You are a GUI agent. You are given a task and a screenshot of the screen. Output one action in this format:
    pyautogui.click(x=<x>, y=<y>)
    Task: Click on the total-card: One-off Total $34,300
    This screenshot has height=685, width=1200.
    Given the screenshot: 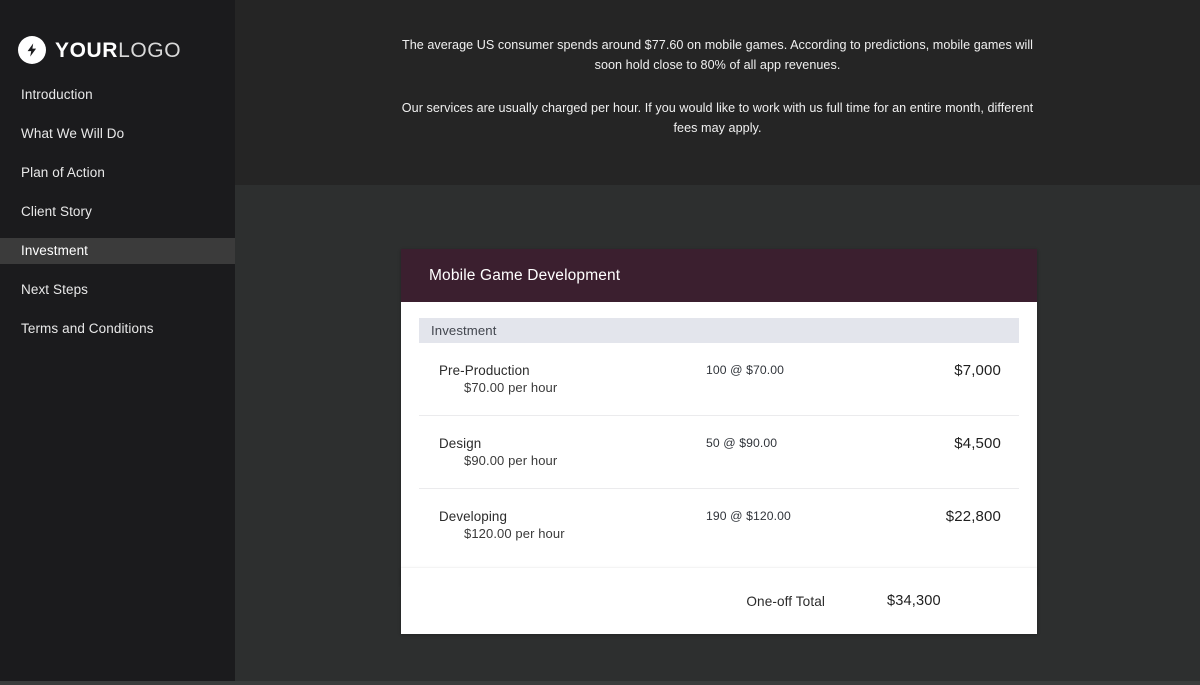 What is the action you would take?
    pyautogui.click(x=719, y=601)
    